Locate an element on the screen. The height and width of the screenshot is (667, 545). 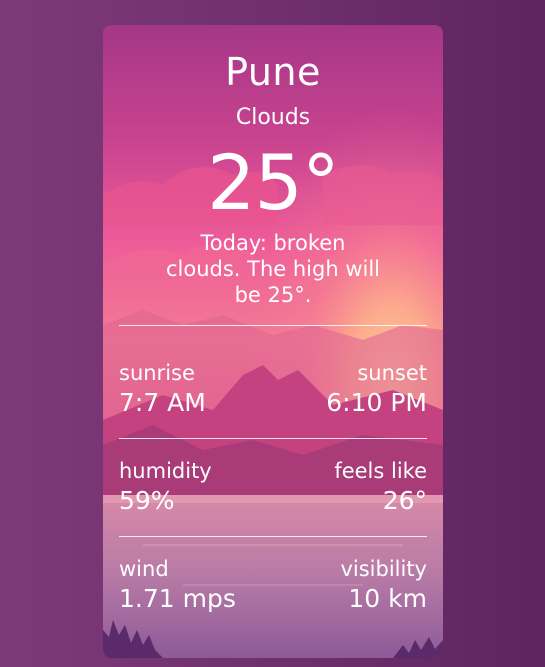
sunset-label: sunset is located at coordinates (392, 373).